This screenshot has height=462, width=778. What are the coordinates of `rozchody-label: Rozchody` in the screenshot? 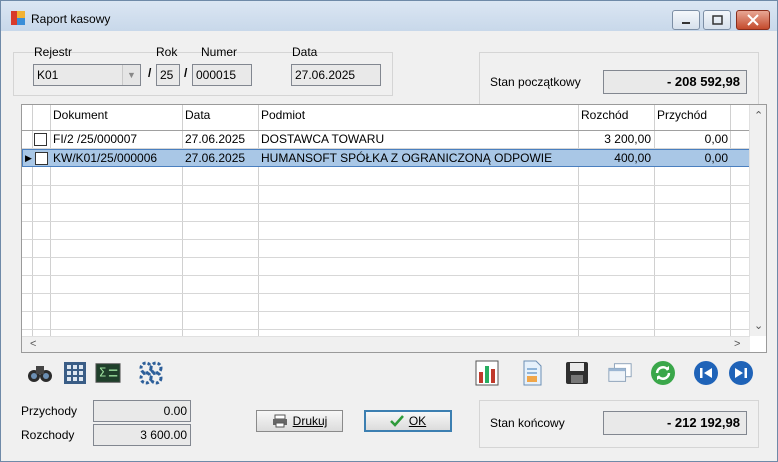 It's located at (48, 435).